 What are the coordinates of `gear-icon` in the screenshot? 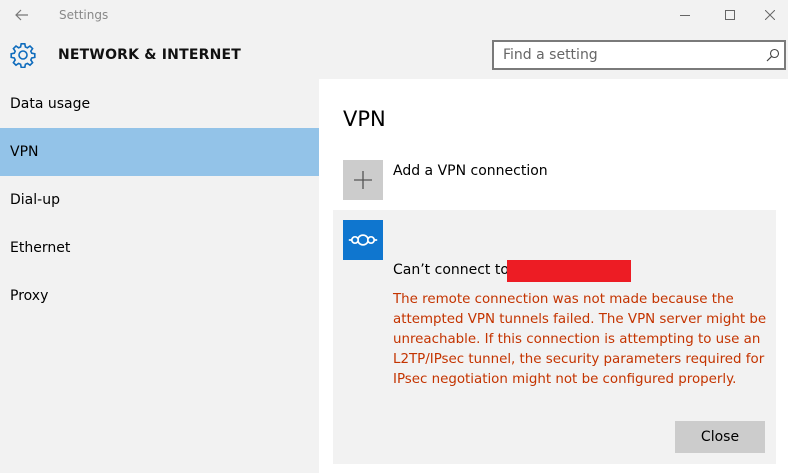 It's located at (23, 55).